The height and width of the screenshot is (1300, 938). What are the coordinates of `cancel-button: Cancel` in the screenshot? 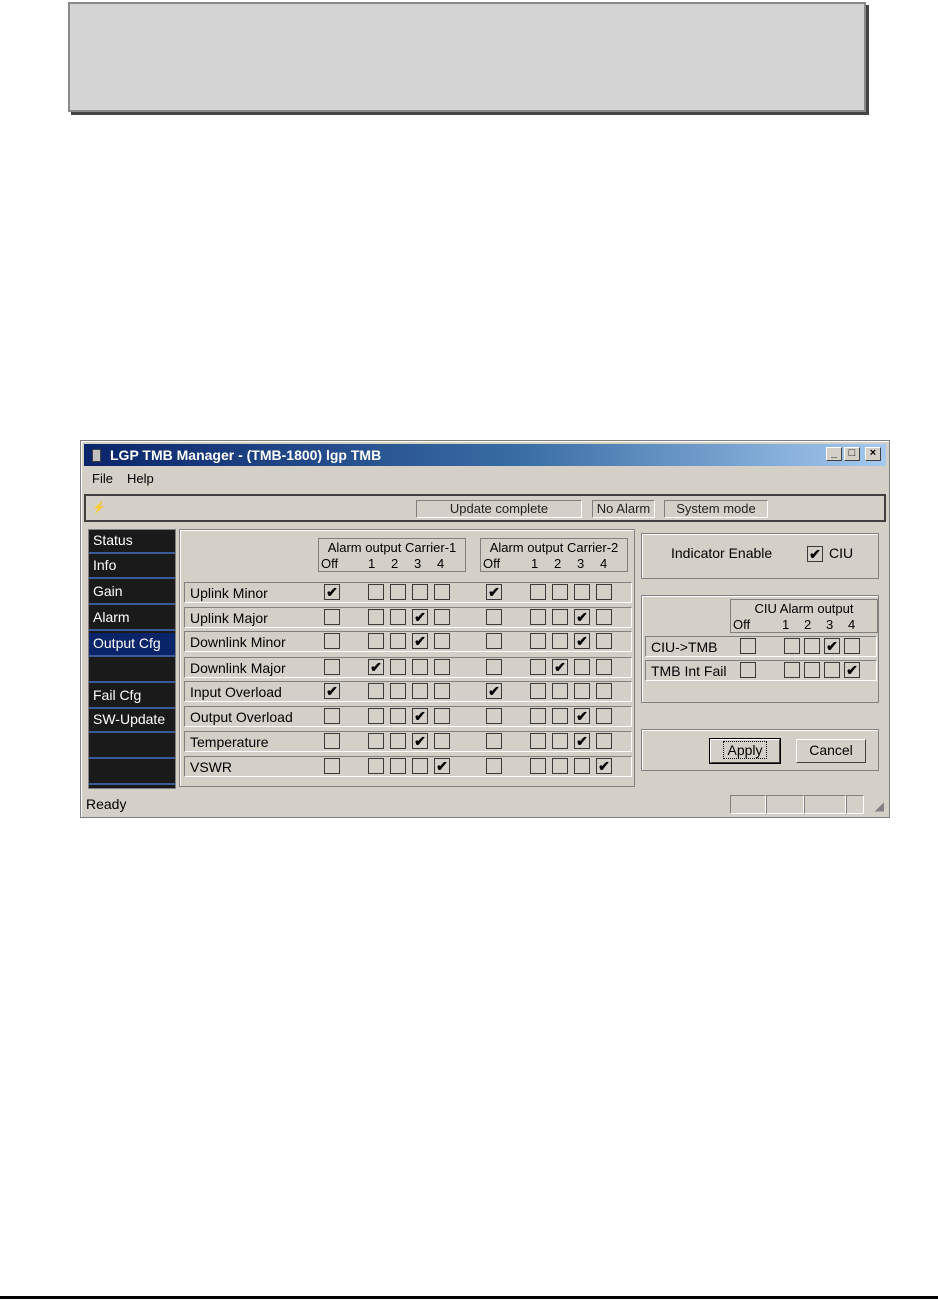 It's located at (831, 751).